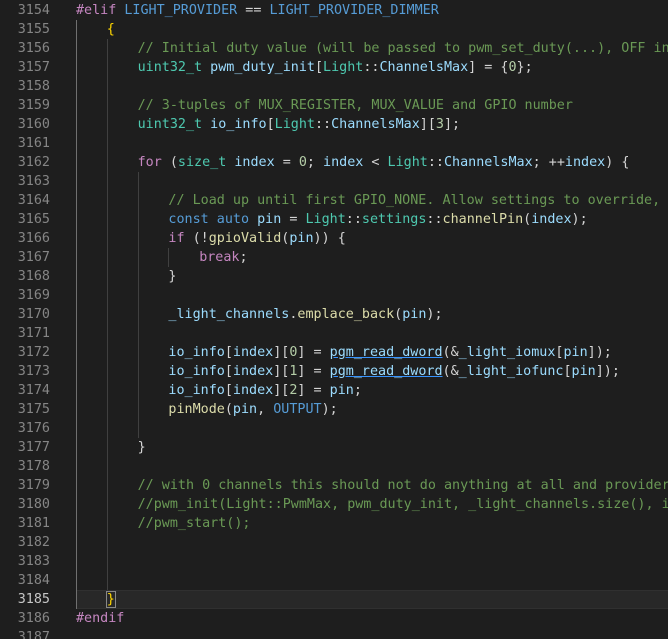 This screenshot has height=639, width=668. I want to click on code-token: ];, so click(452, 124).